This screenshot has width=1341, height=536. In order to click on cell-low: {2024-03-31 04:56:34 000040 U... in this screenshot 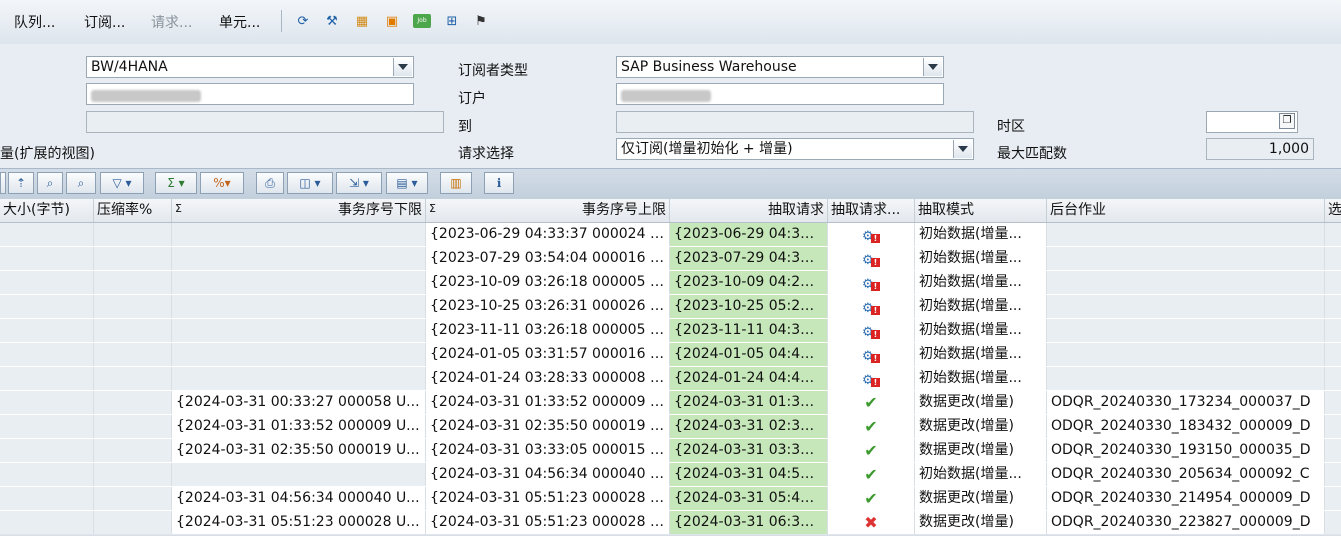, I will do `click(299, 498)`.